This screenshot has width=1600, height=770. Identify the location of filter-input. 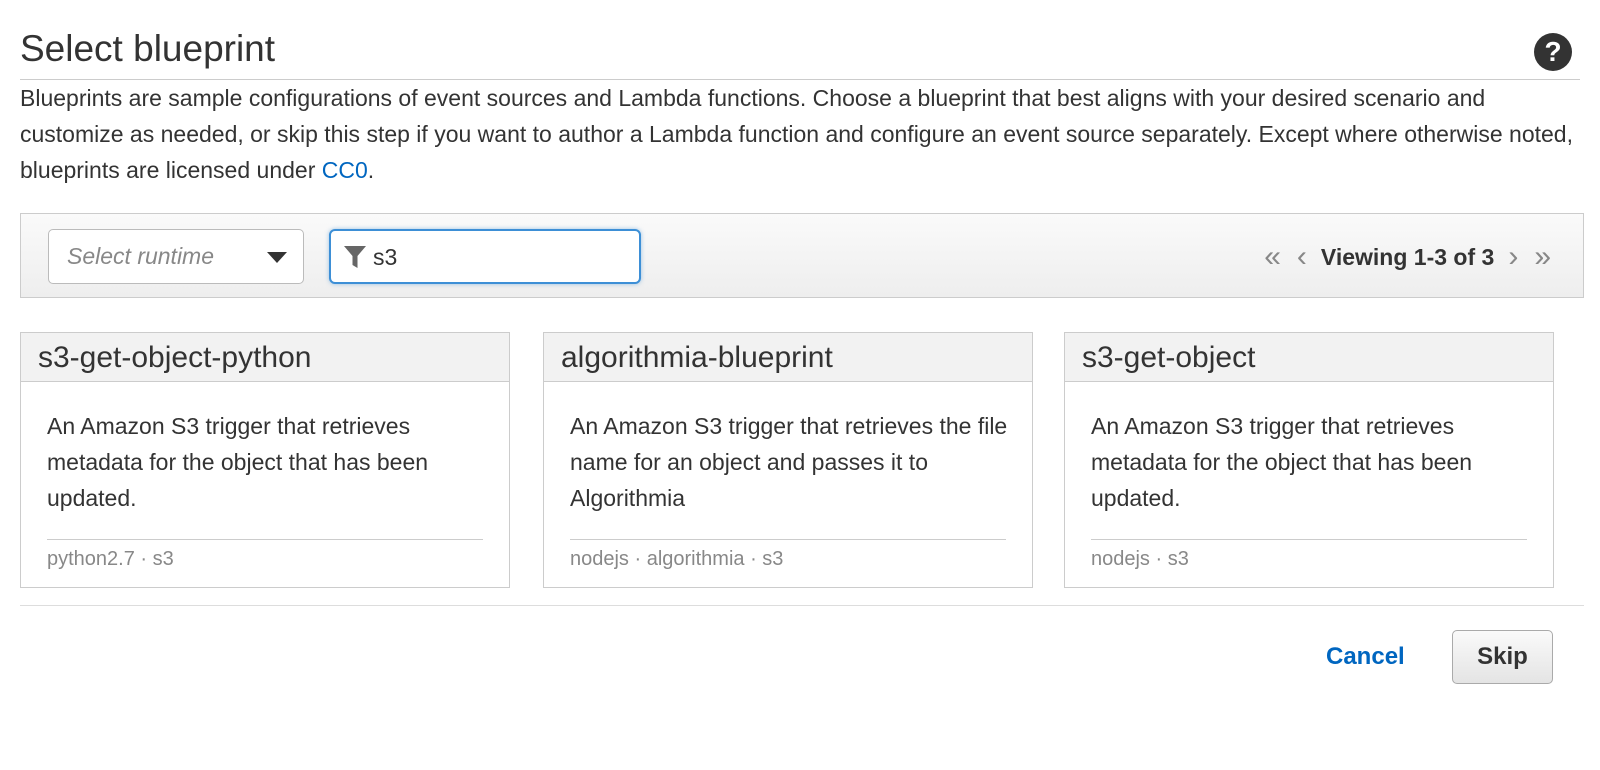
(502, 257).